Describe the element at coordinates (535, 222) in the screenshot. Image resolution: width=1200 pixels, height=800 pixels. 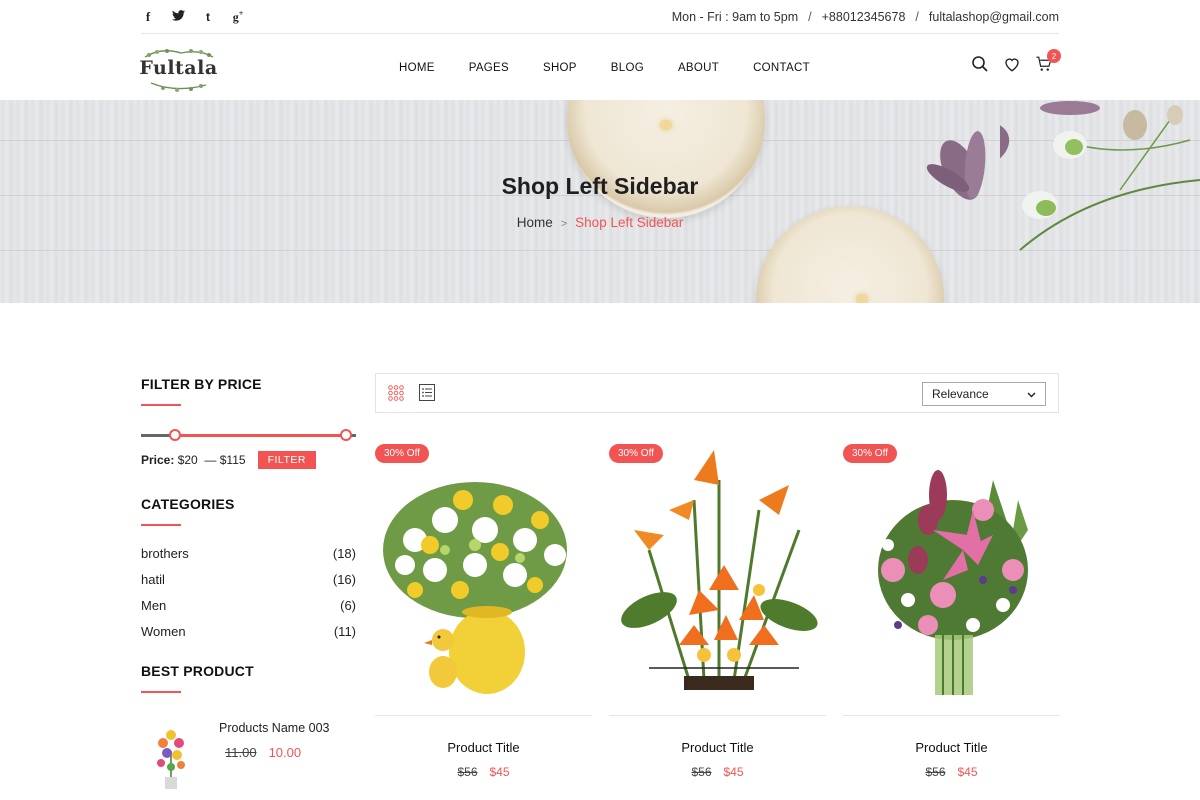
I see `breadcrumb-home: Home` at that location.